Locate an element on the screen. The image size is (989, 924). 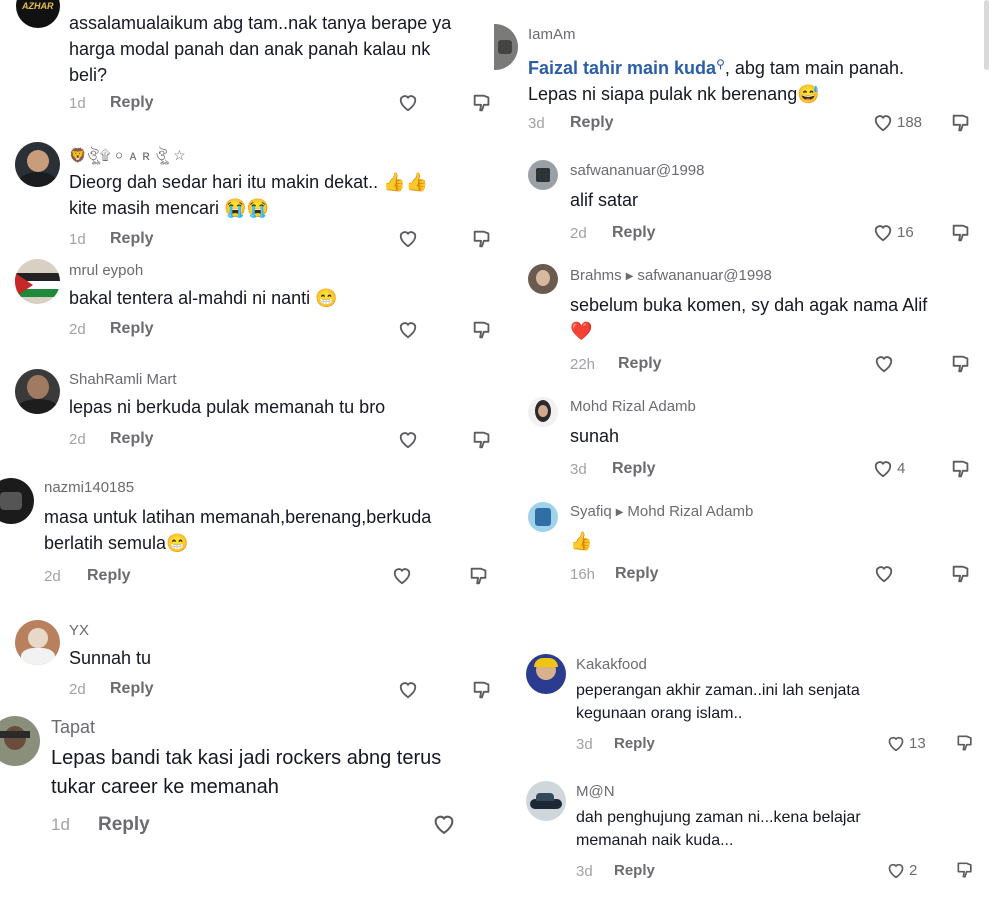
avatar-car-top is located at coordinates (545, 797).